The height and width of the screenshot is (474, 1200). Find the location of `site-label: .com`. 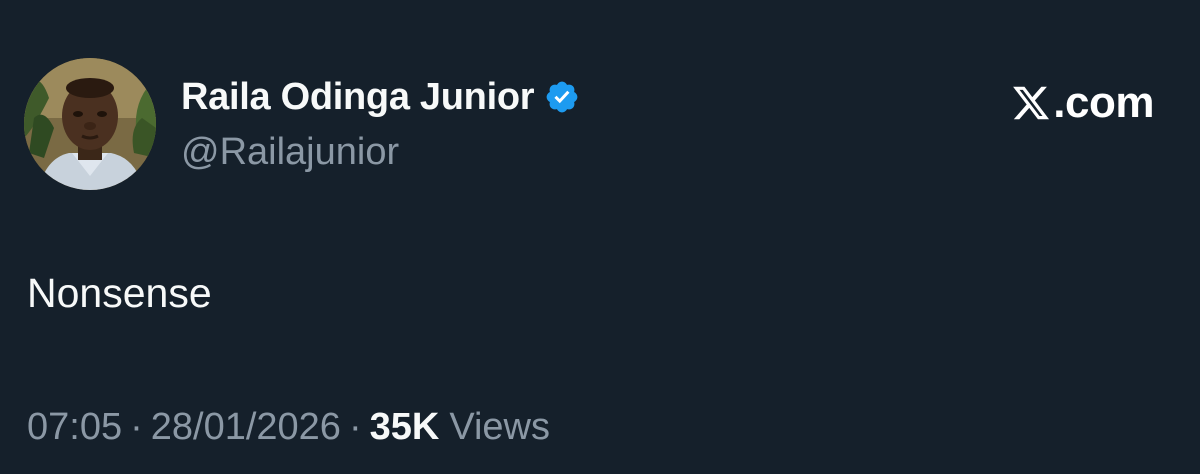

site-label: .com is located at coordinates (1082, 103).